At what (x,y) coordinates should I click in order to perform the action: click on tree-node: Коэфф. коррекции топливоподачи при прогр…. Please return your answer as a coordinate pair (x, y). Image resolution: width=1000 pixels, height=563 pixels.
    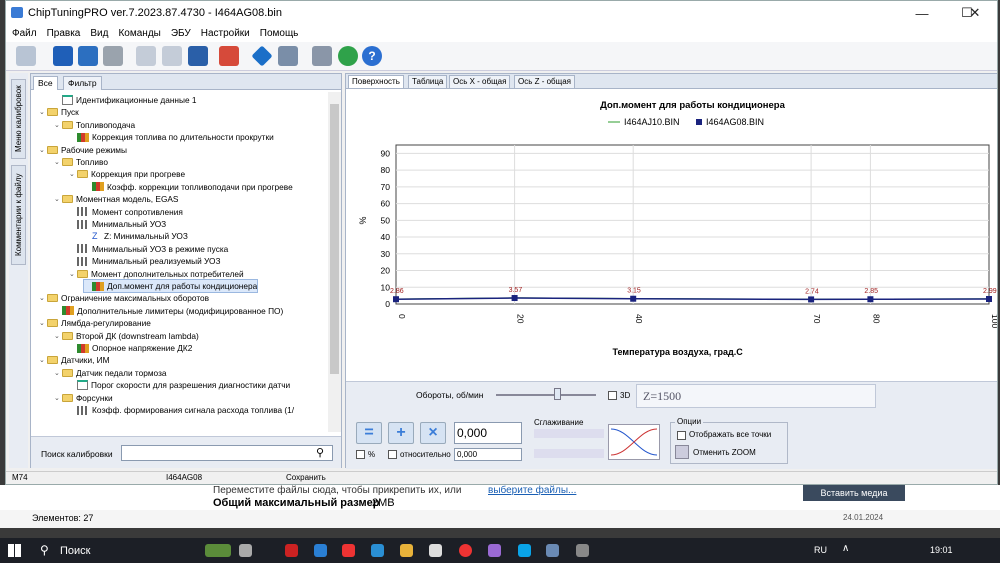
    Looking at the image, I should click on (188, 187).